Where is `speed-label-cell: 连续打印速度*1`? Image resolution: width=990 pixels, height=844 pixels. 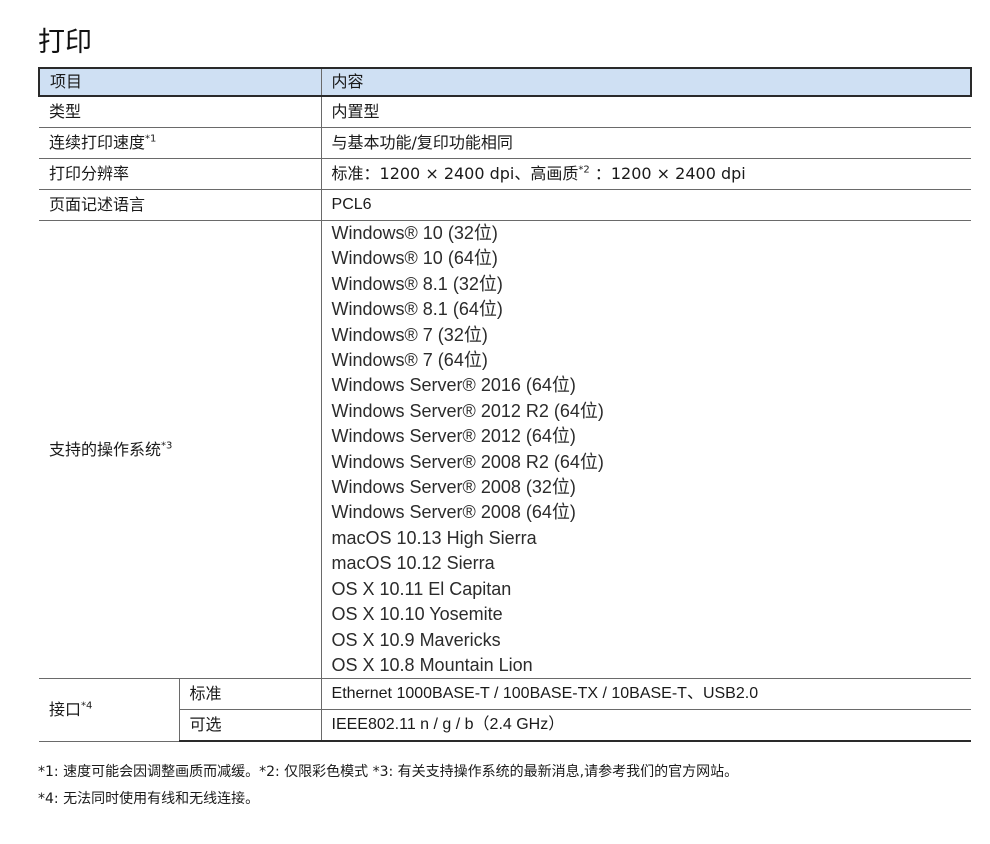 speed-label-cell: 连续打印速度*1 is located at coordinates (180, 143).